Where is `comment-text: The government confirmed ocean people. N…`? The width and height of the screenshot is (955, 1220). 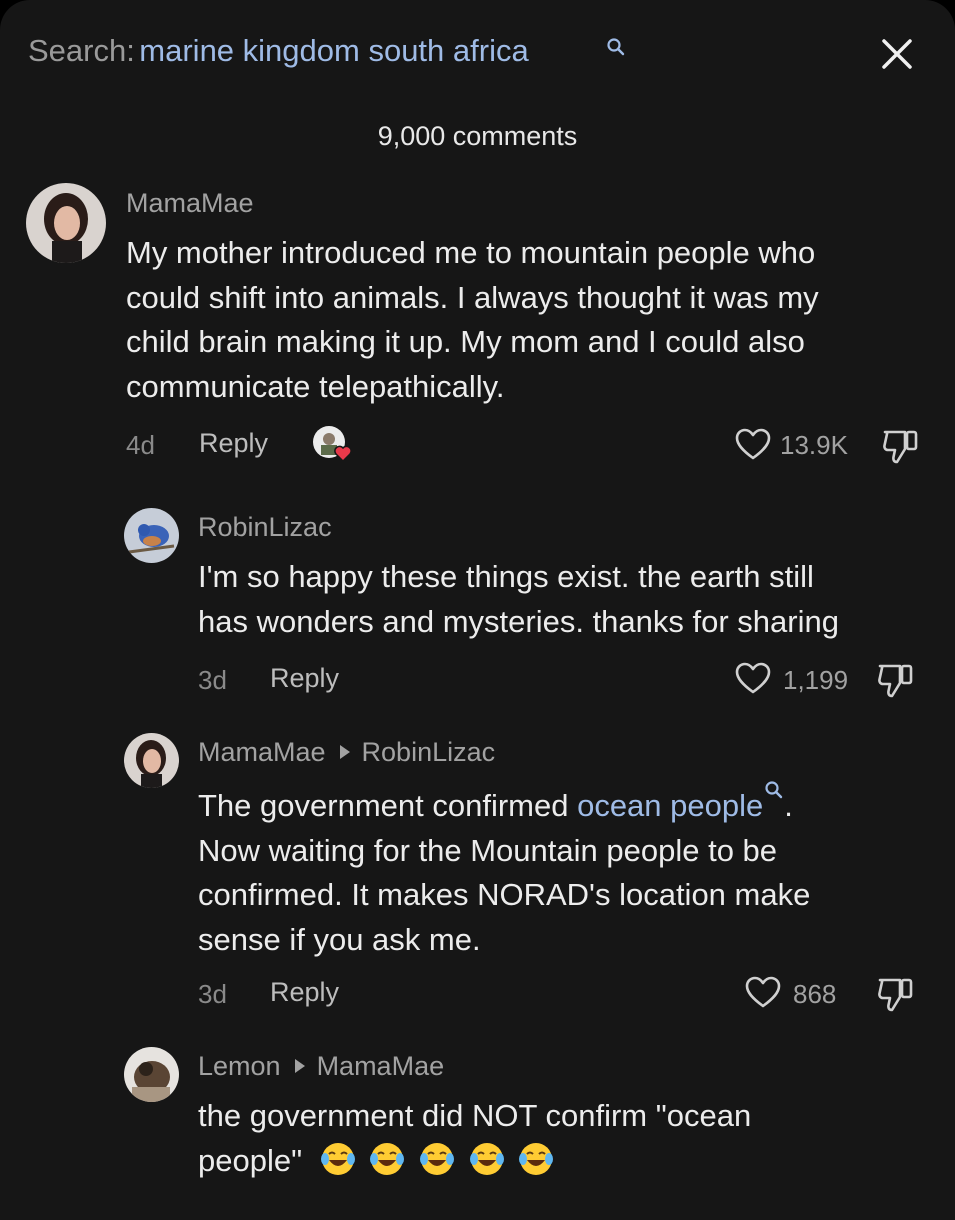 comment-text: The government confirmed ocean people. N… is located at coordinates (568, 871).